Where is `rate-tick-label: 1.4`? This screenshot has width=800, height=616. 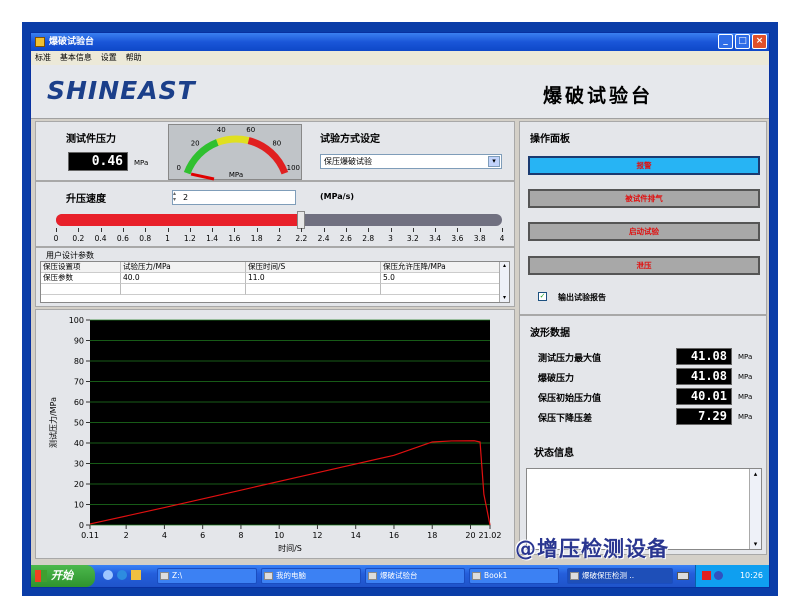
rate-tick-label: 1.4 is located at coordinates (212, 238).